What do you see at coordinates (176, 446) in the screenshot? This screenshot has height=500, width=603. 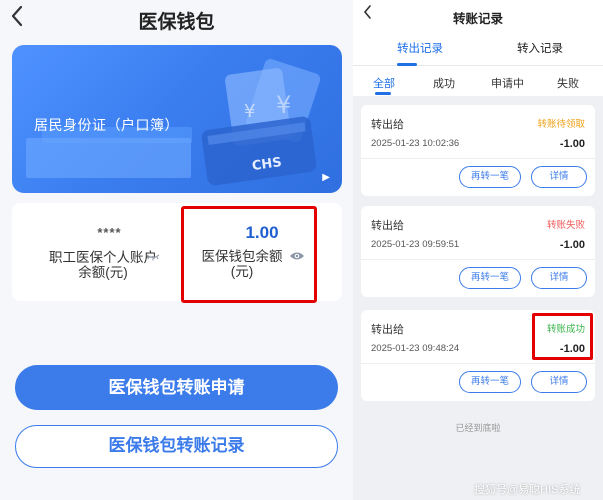 I see `transfer-records-button: 医保钱包转账记录` at bounding box center [176, 446].